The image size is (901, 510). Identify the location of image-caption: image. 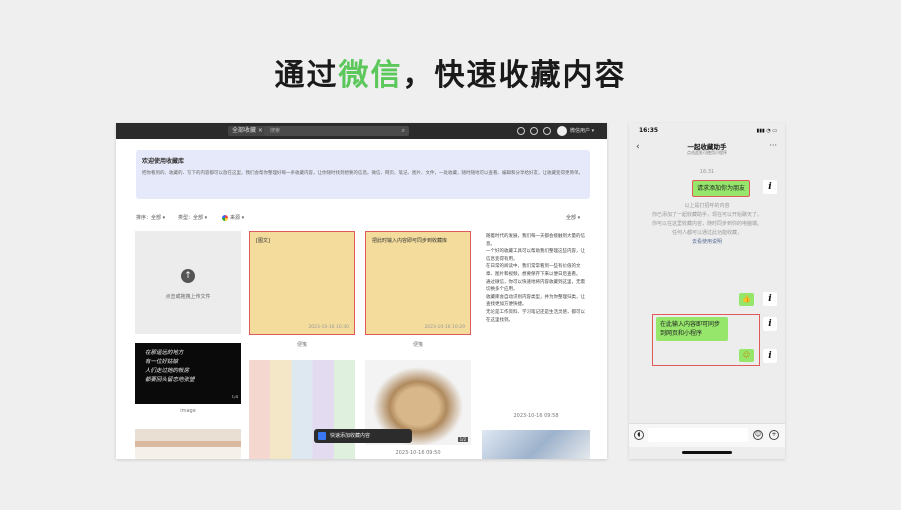
(188, 411).